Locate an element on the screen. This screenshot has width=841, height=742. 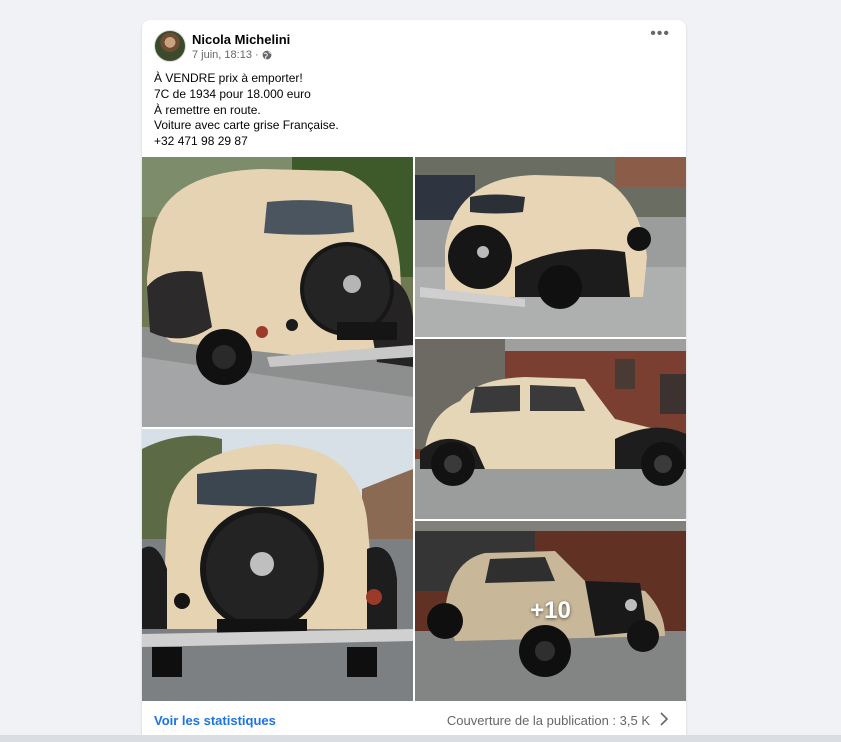
view-stats-link: Voir les statistiques is located at coordinates (215, 720).